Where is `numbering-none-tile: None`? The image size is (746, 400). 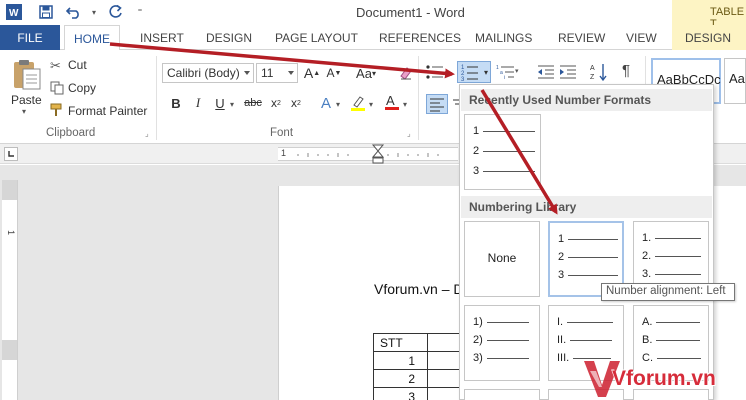
numbering-none-tile: None is located at coordinates (502, 259).